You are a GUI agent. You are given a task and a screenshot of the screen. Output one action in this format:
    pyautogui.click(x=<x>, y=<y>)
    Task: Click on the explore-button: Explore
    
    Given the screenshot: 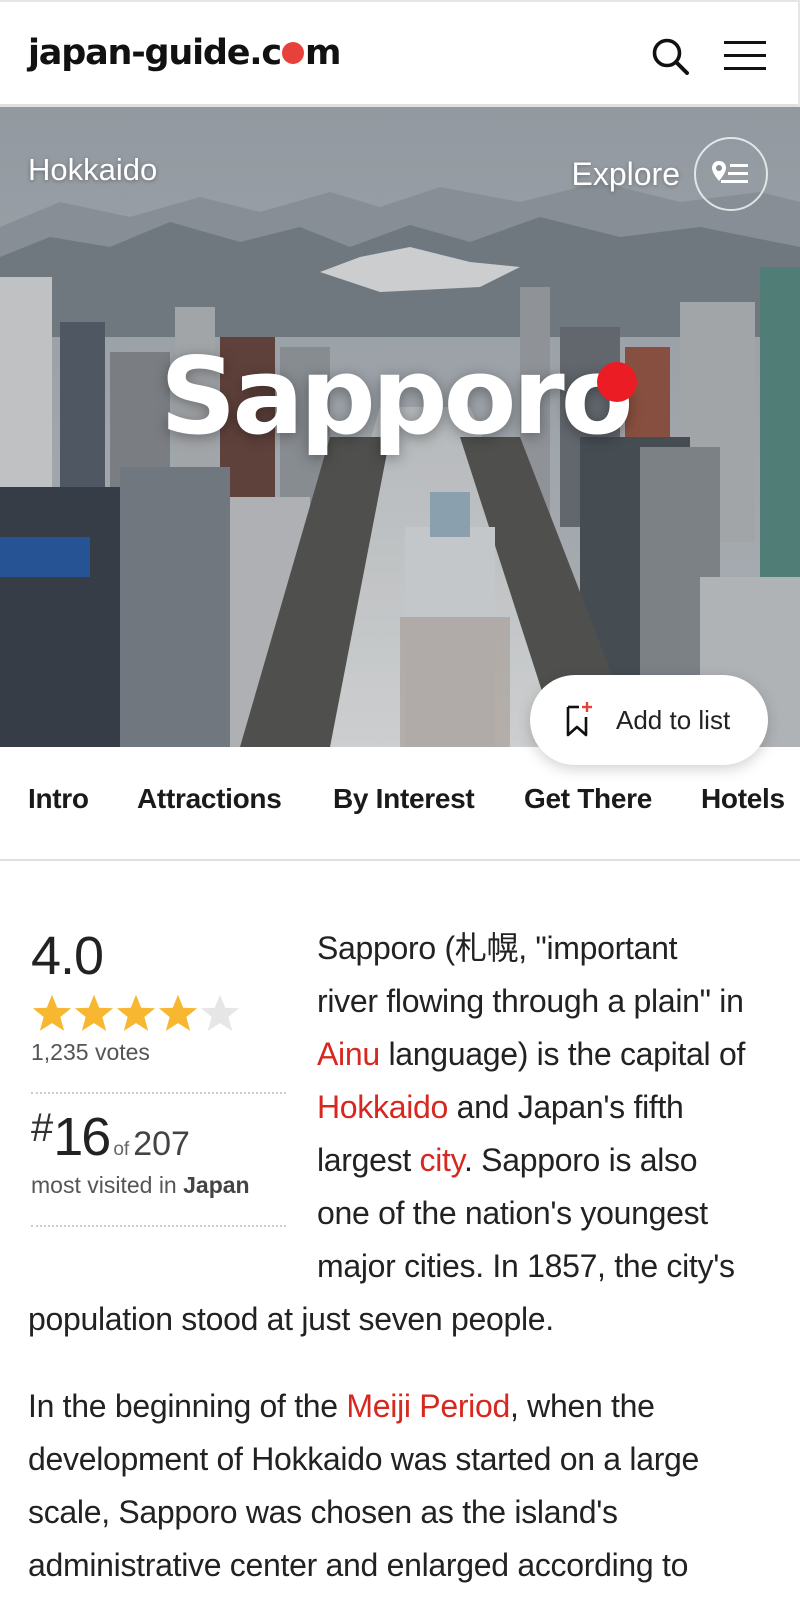 What is the action you would take?
    pyautogui.click(x=669, y=174)
    